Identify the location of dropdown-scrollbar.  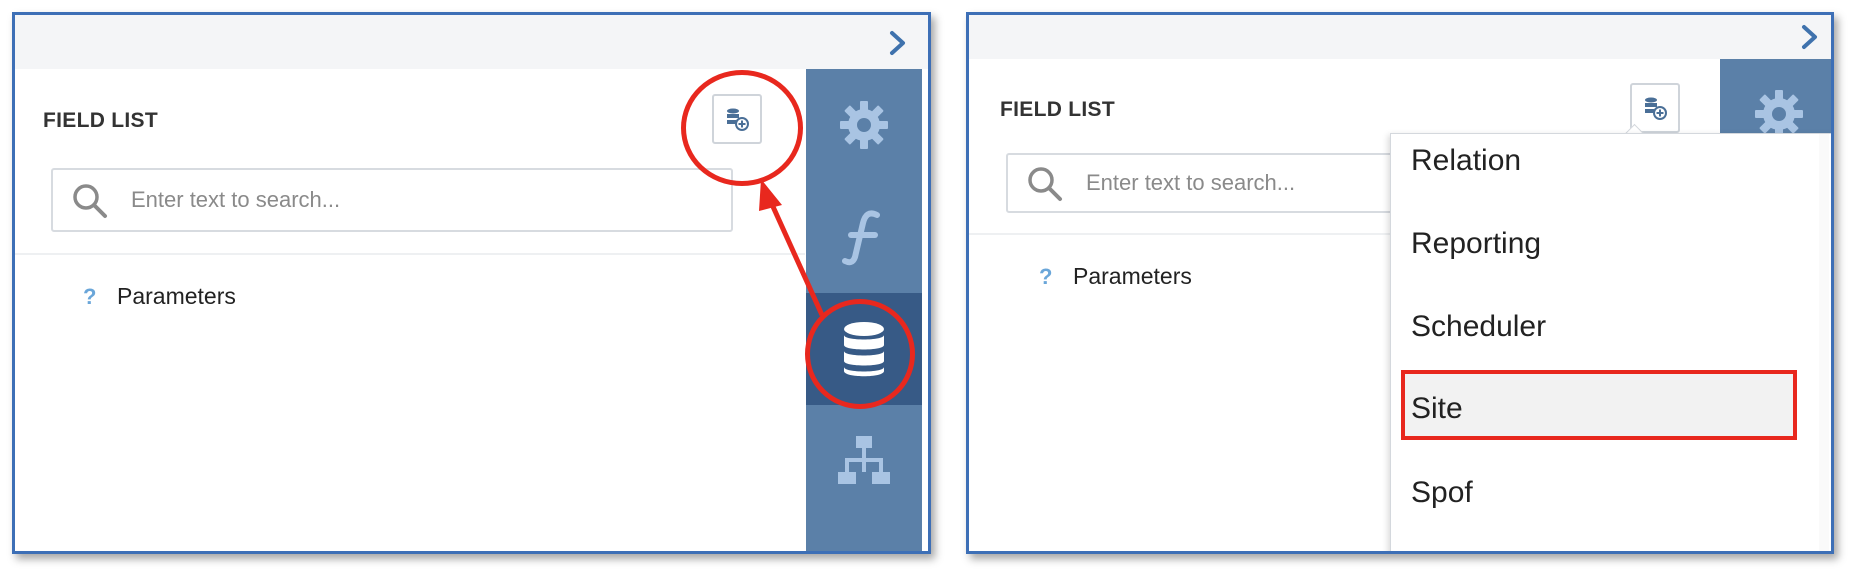
(1824, 342).